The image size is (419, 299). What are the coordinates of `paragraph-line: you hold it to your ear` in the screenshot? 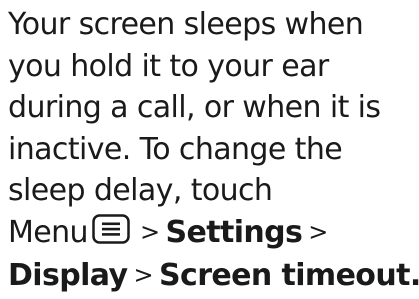 It's located at (168, 66).